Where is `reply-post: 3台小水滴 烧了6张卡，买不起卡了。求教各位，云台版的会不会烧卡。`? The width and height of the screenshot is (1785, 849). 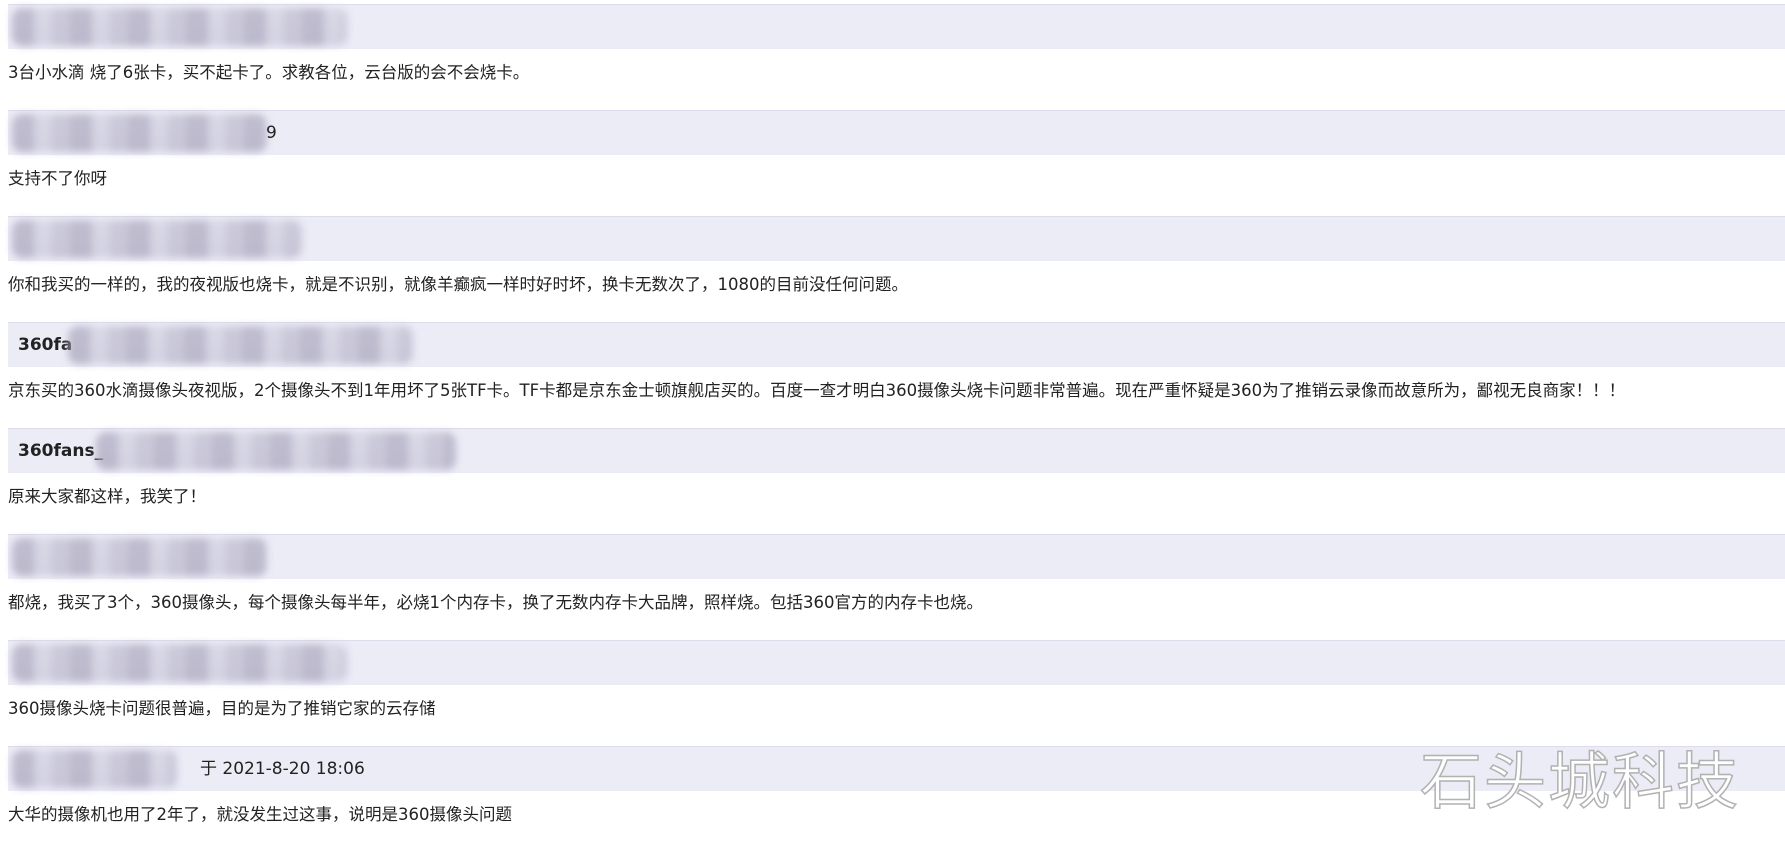 reply-post: 3台小水滴 烧了6张卡，买不起卡了。求教各位，云台版的会不会烧卡。 is located at coordinates (892, 53).